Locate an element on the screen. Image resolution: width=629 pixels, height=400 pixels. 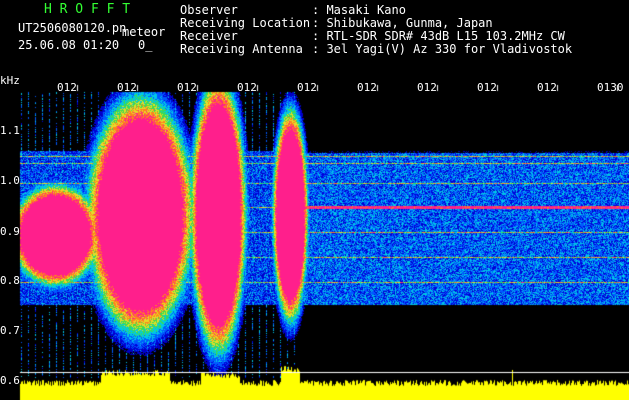
time-tick-8: 012 is located at coordinates (487, 87).